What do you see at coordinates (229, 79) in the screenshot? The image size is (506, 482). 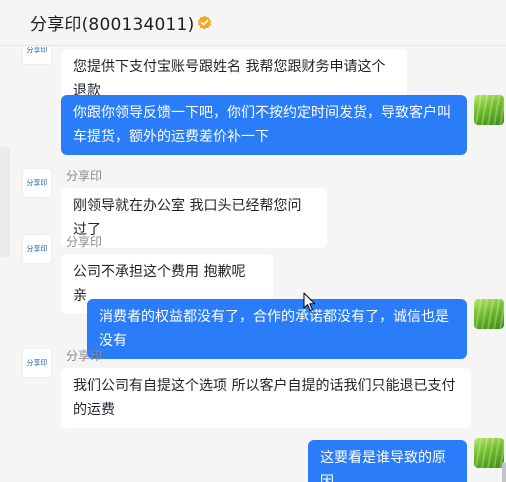 I see `message-text: 您提供下支付宝账号跟姓名 我帮您跟财务申请这个退款` at bounding box center [229, 79].